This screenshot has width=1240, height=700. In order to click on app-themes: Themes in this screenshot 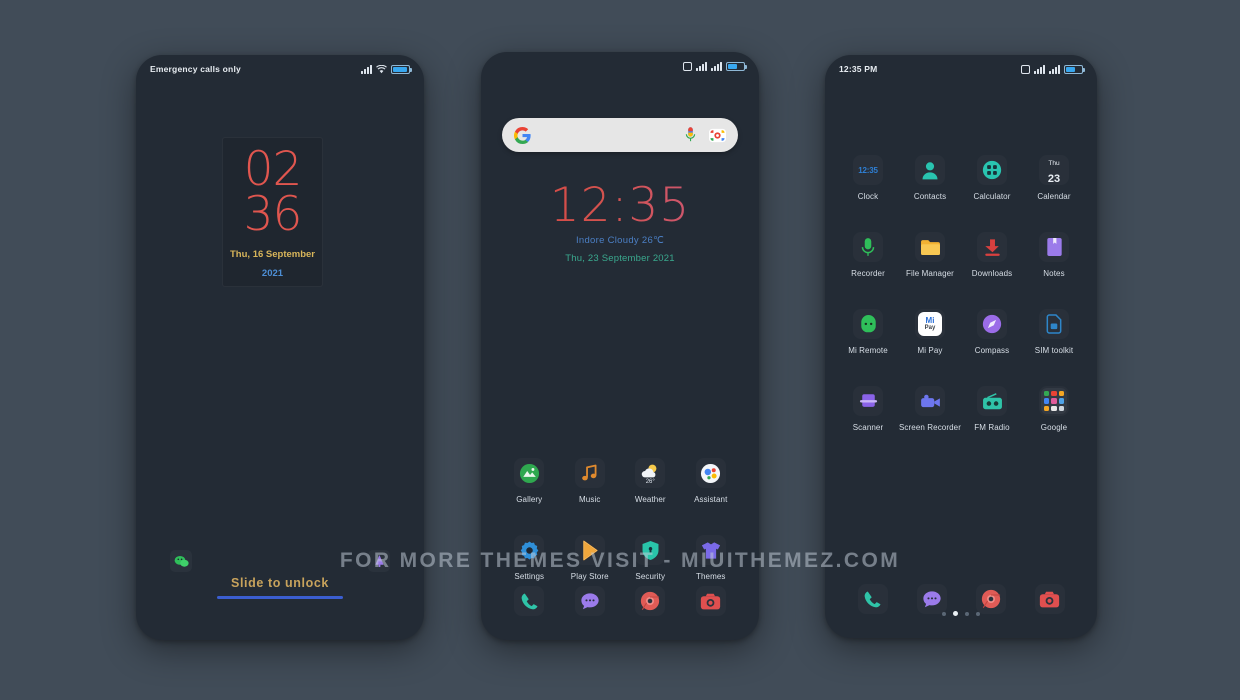, I will do `click(711, 558)`.